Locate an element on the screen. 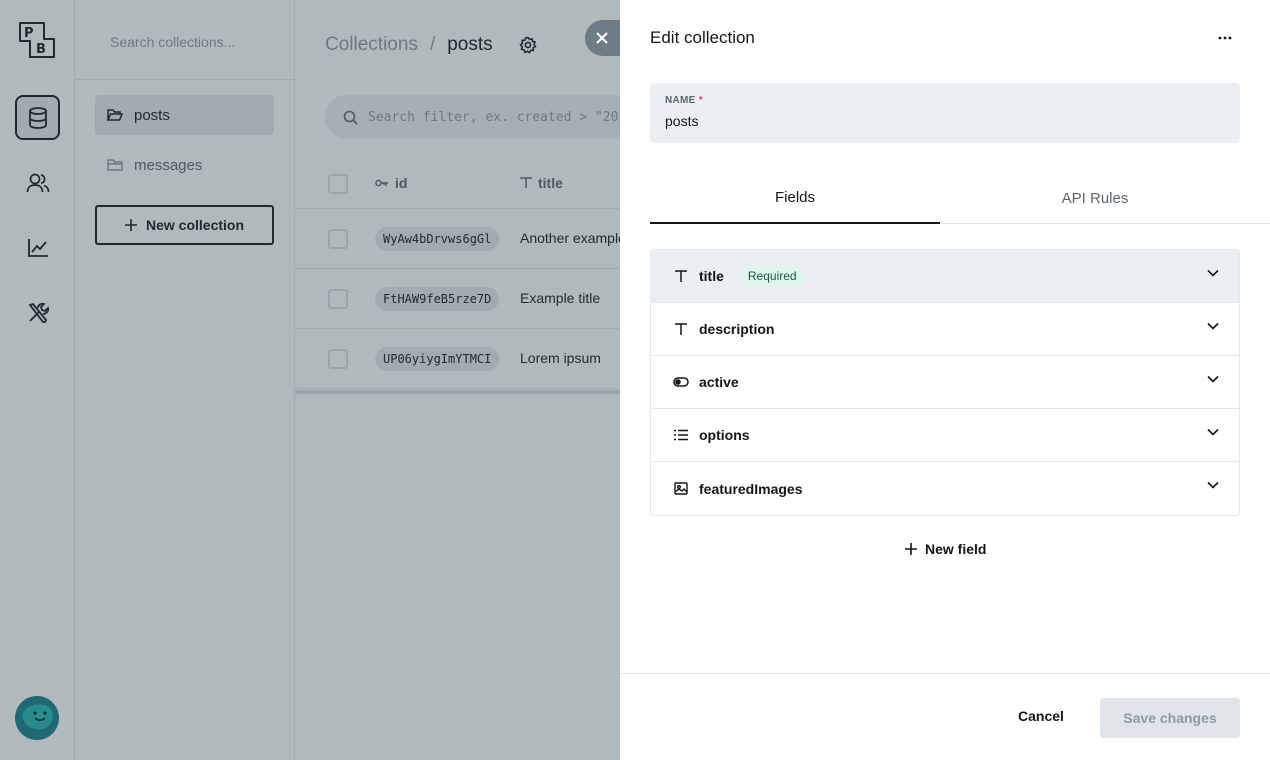 This screenshot has width=1270, height=760. close-panel-button is located at coordinates (605, 38).